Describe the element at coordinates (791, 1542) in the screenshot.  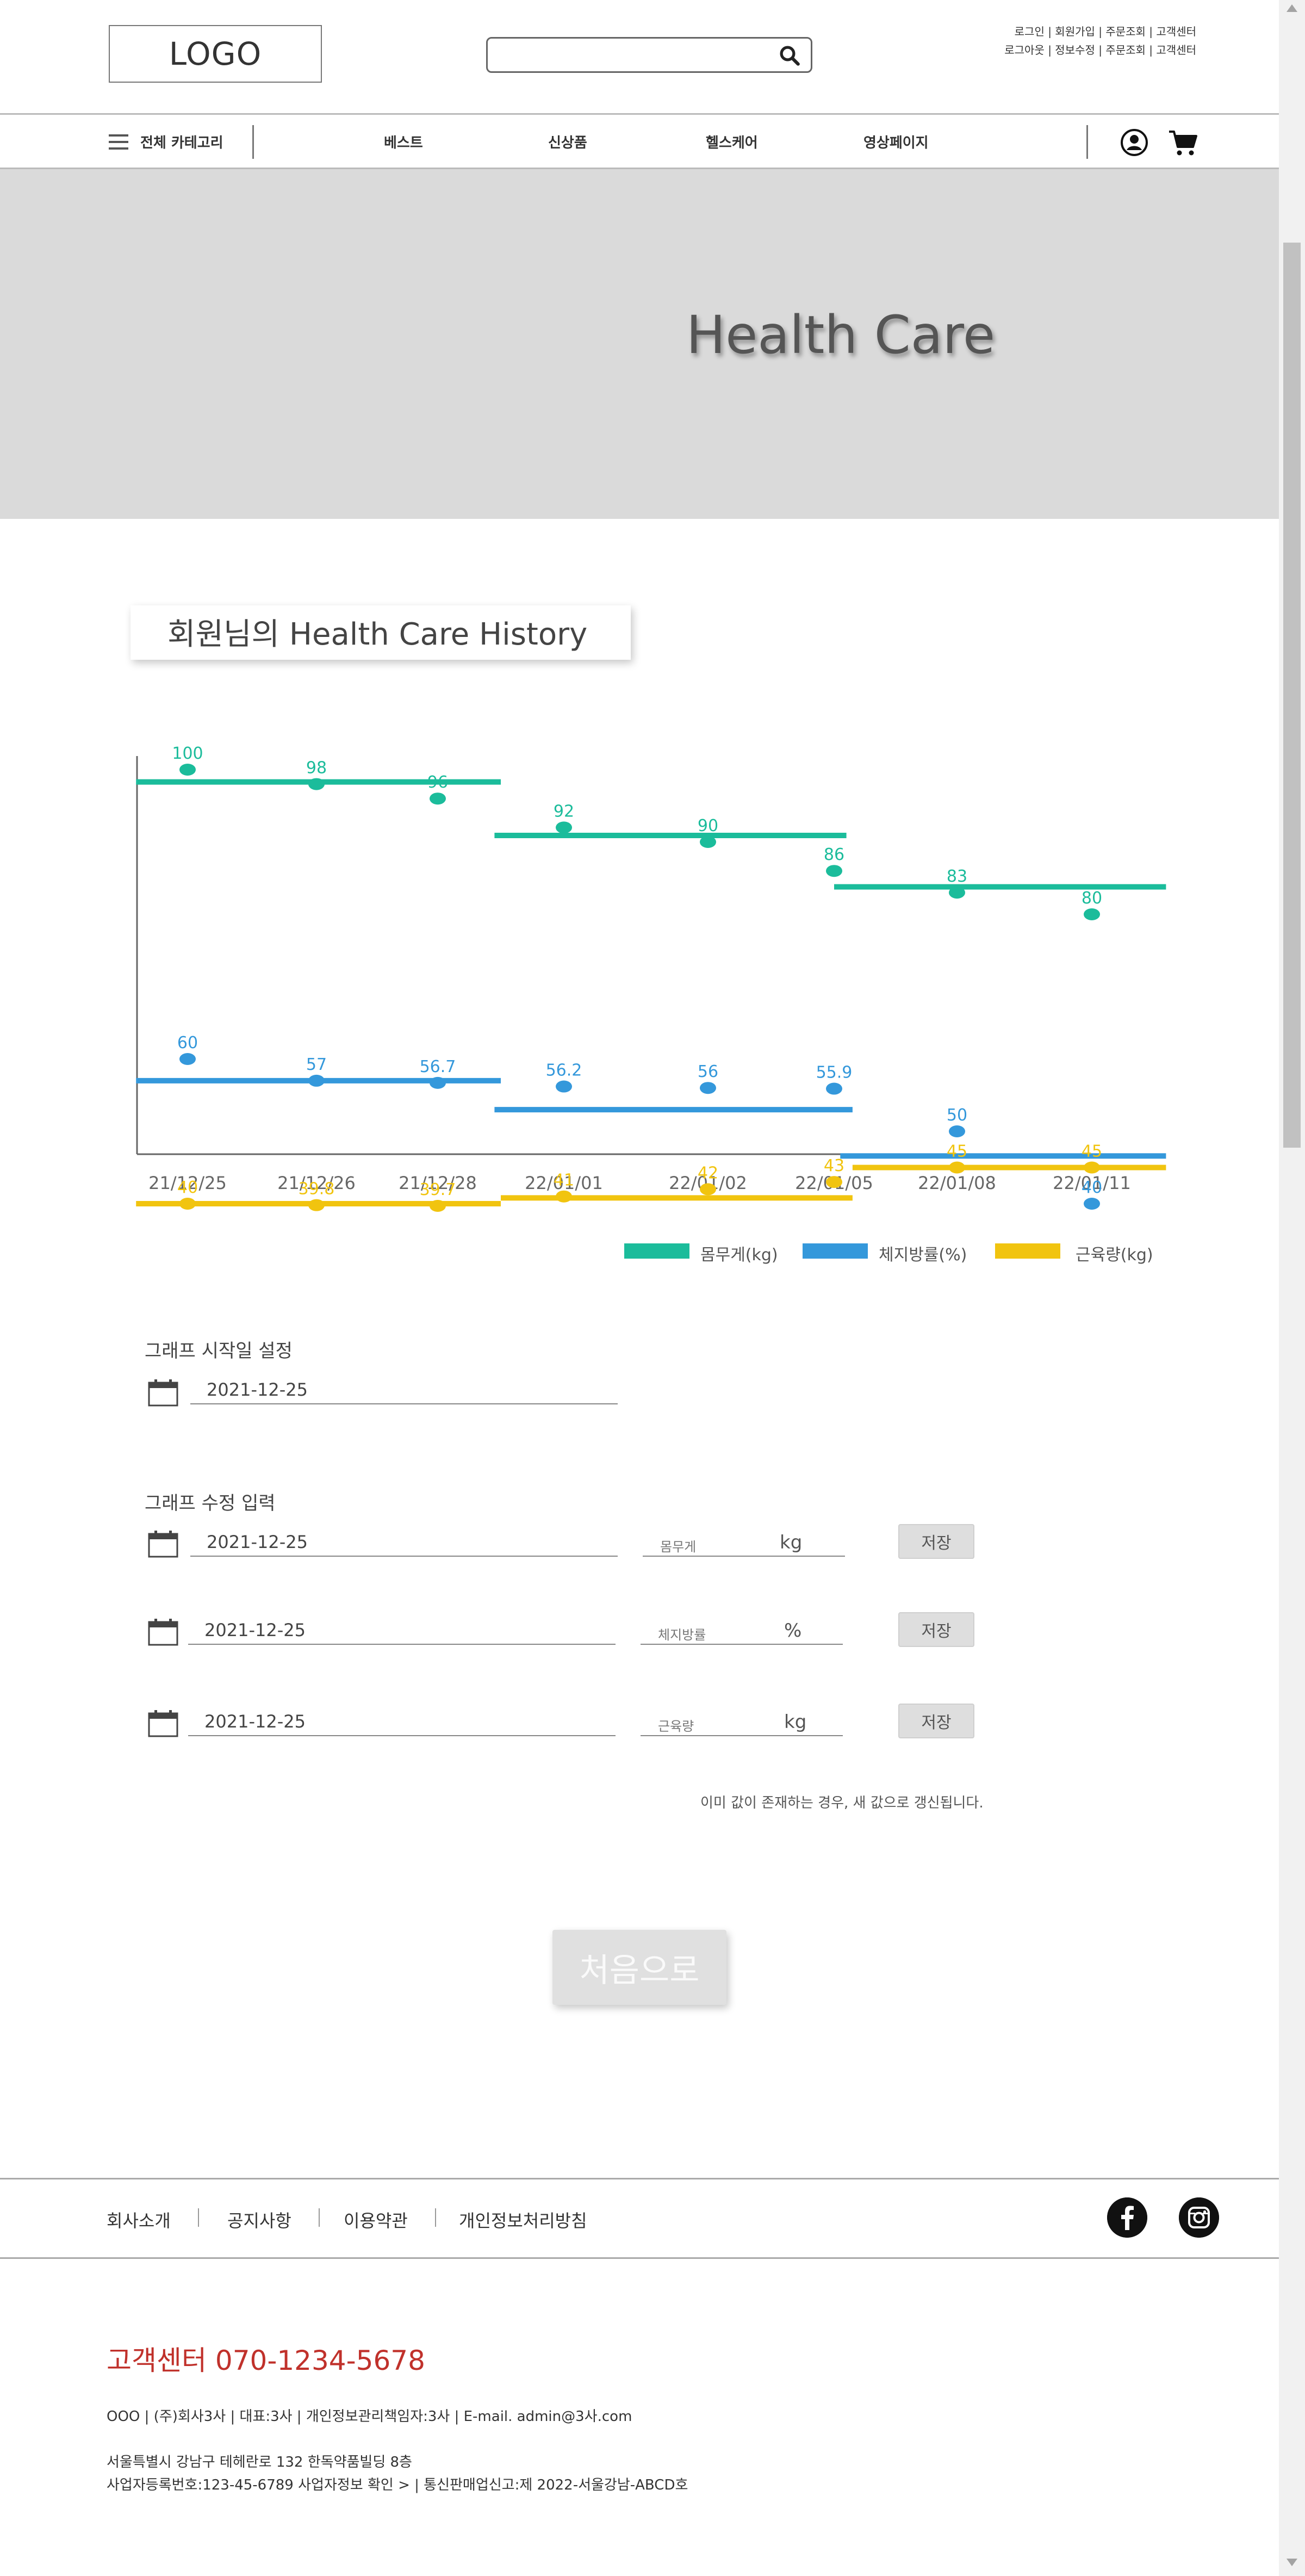
I see `weight-unit: kg` at that location.